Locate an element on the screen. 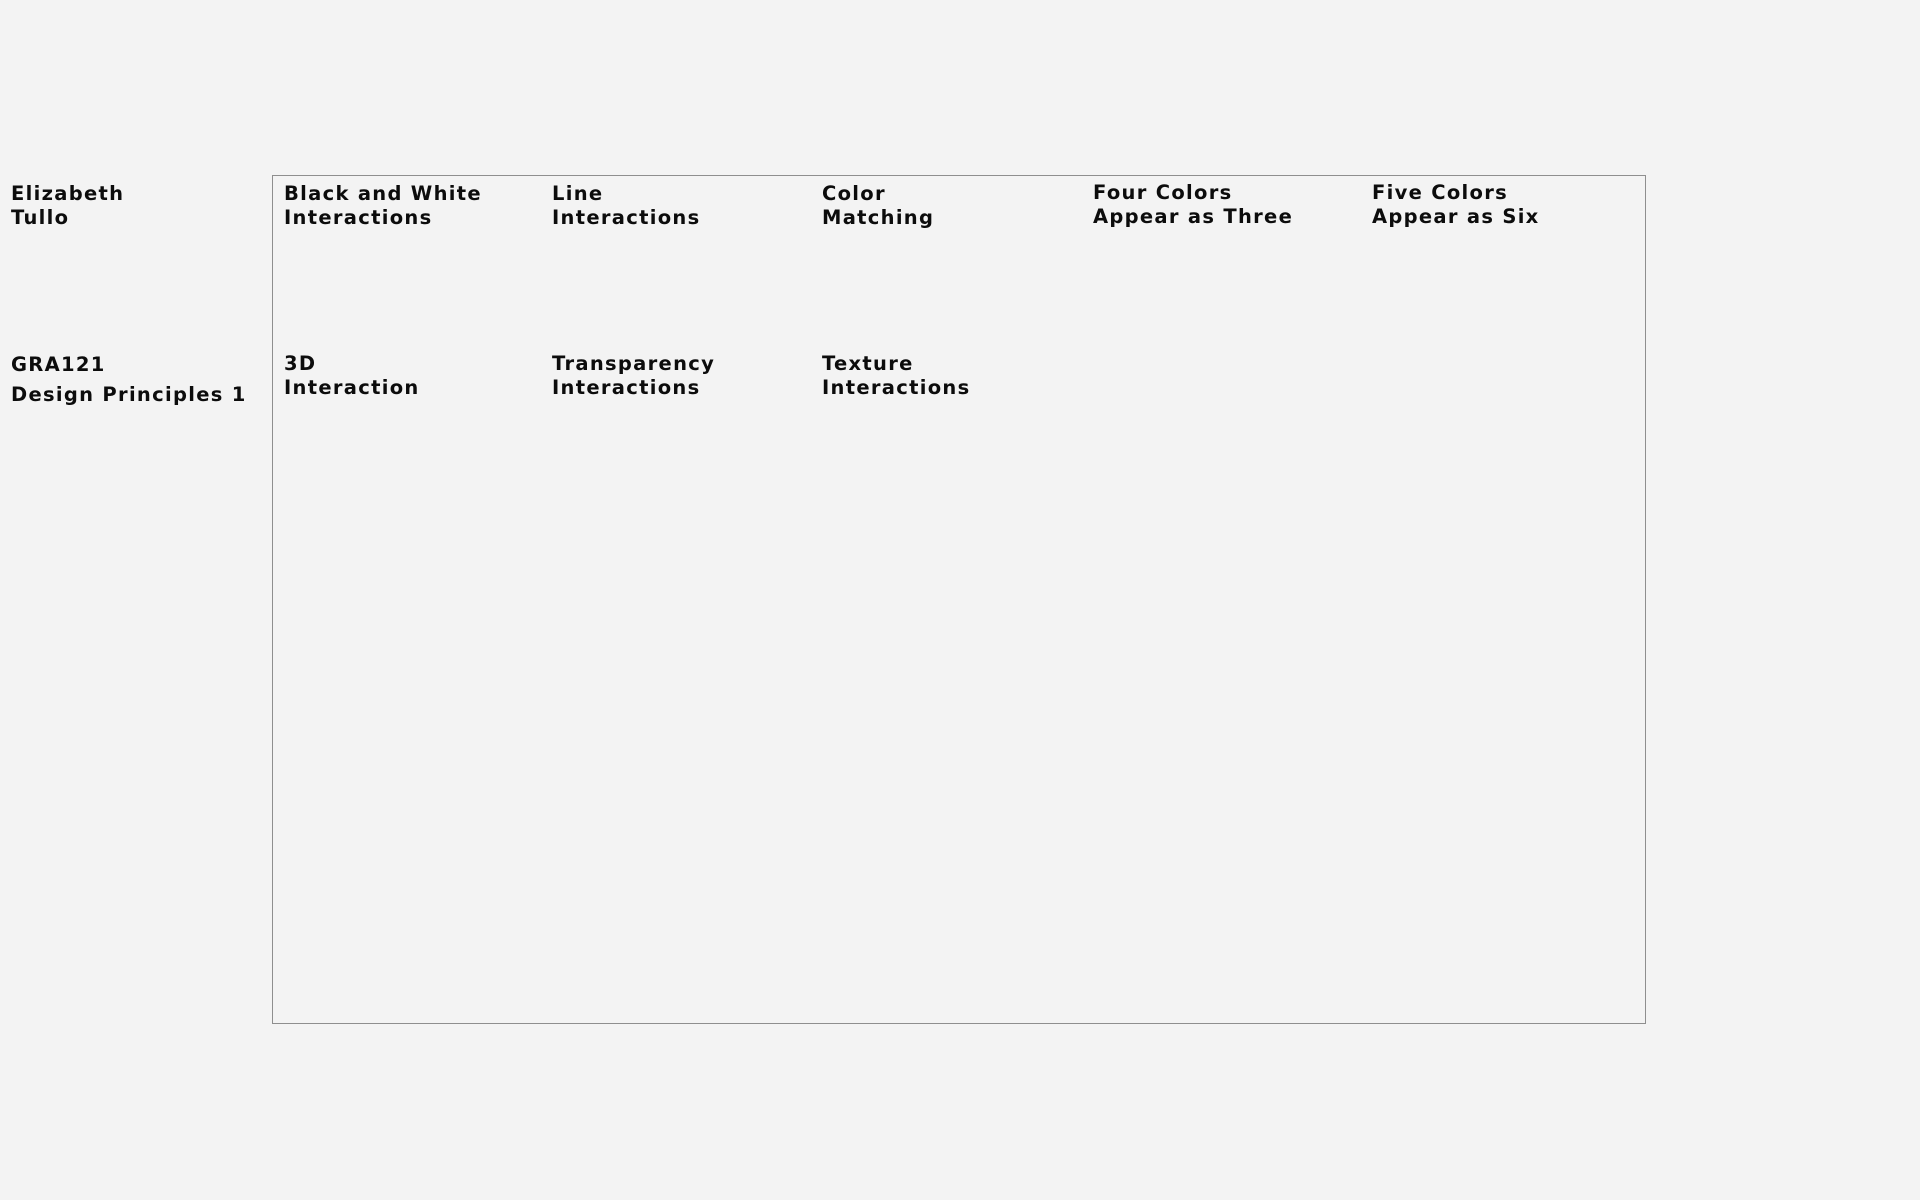 Image resolution: width=1920 pixels, height=1200 pixels. course-code: GRA121 is located at coordinates (58, 364).